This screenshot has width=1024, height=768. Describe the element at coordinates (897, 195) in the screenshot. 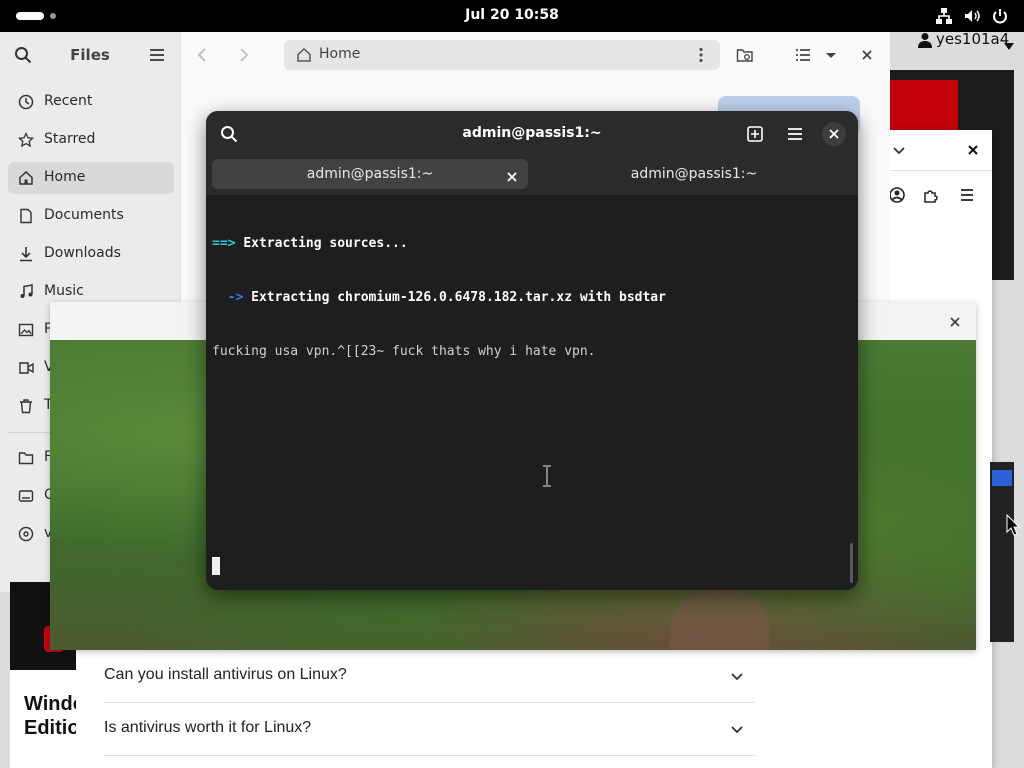

I see `account-icon` at that location.